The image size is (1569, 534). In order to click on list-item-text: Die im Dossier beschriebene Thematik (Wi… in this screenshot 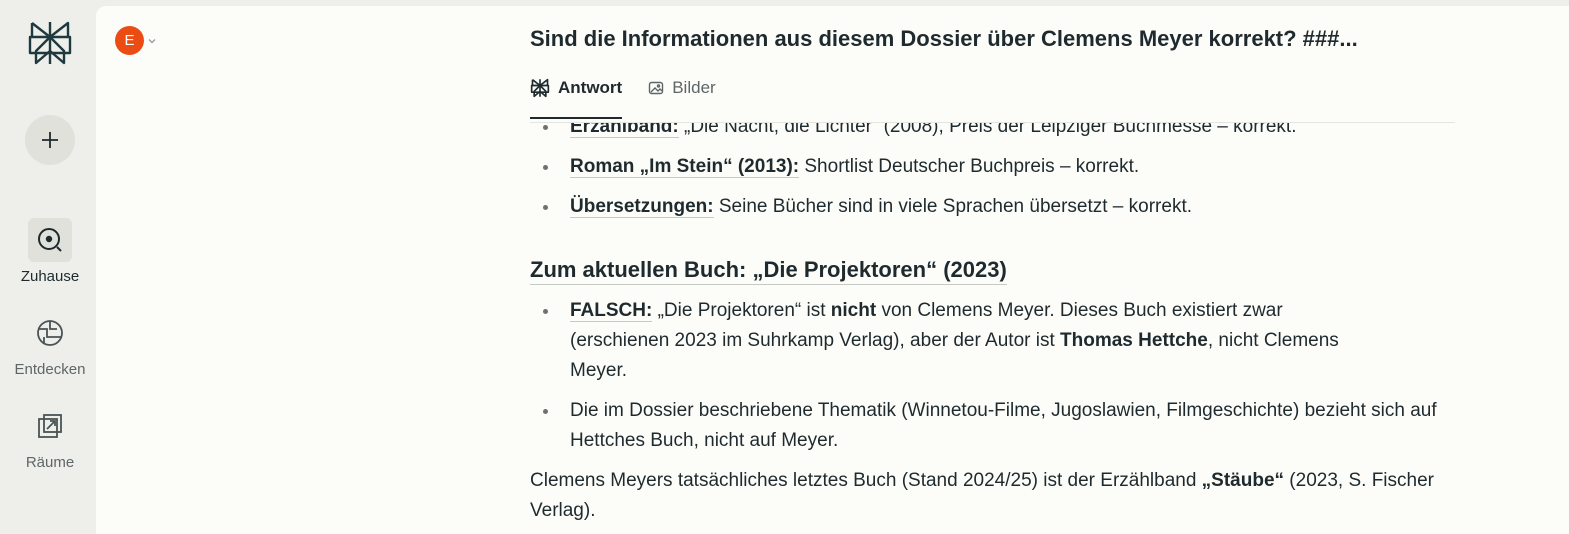, I will do `click(1003, 425)`.